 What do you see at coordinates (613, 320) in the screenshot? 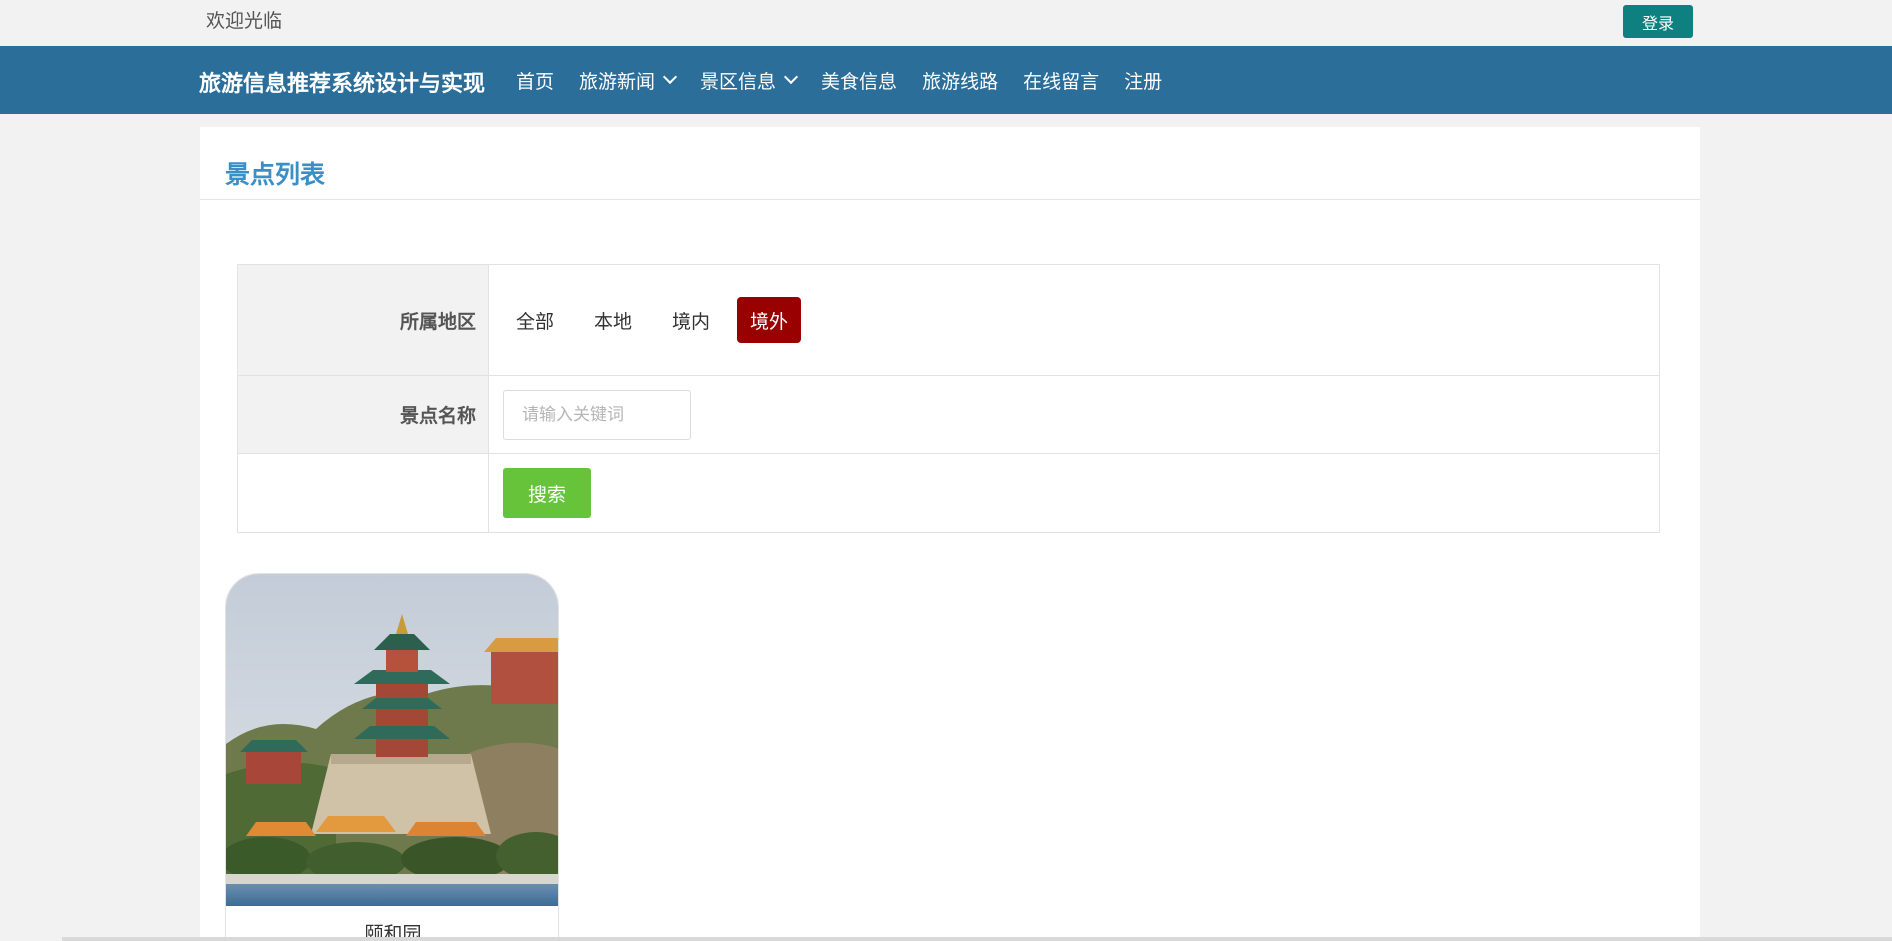
I see `region-option-local: 本地` at bounding box center [613, 320].